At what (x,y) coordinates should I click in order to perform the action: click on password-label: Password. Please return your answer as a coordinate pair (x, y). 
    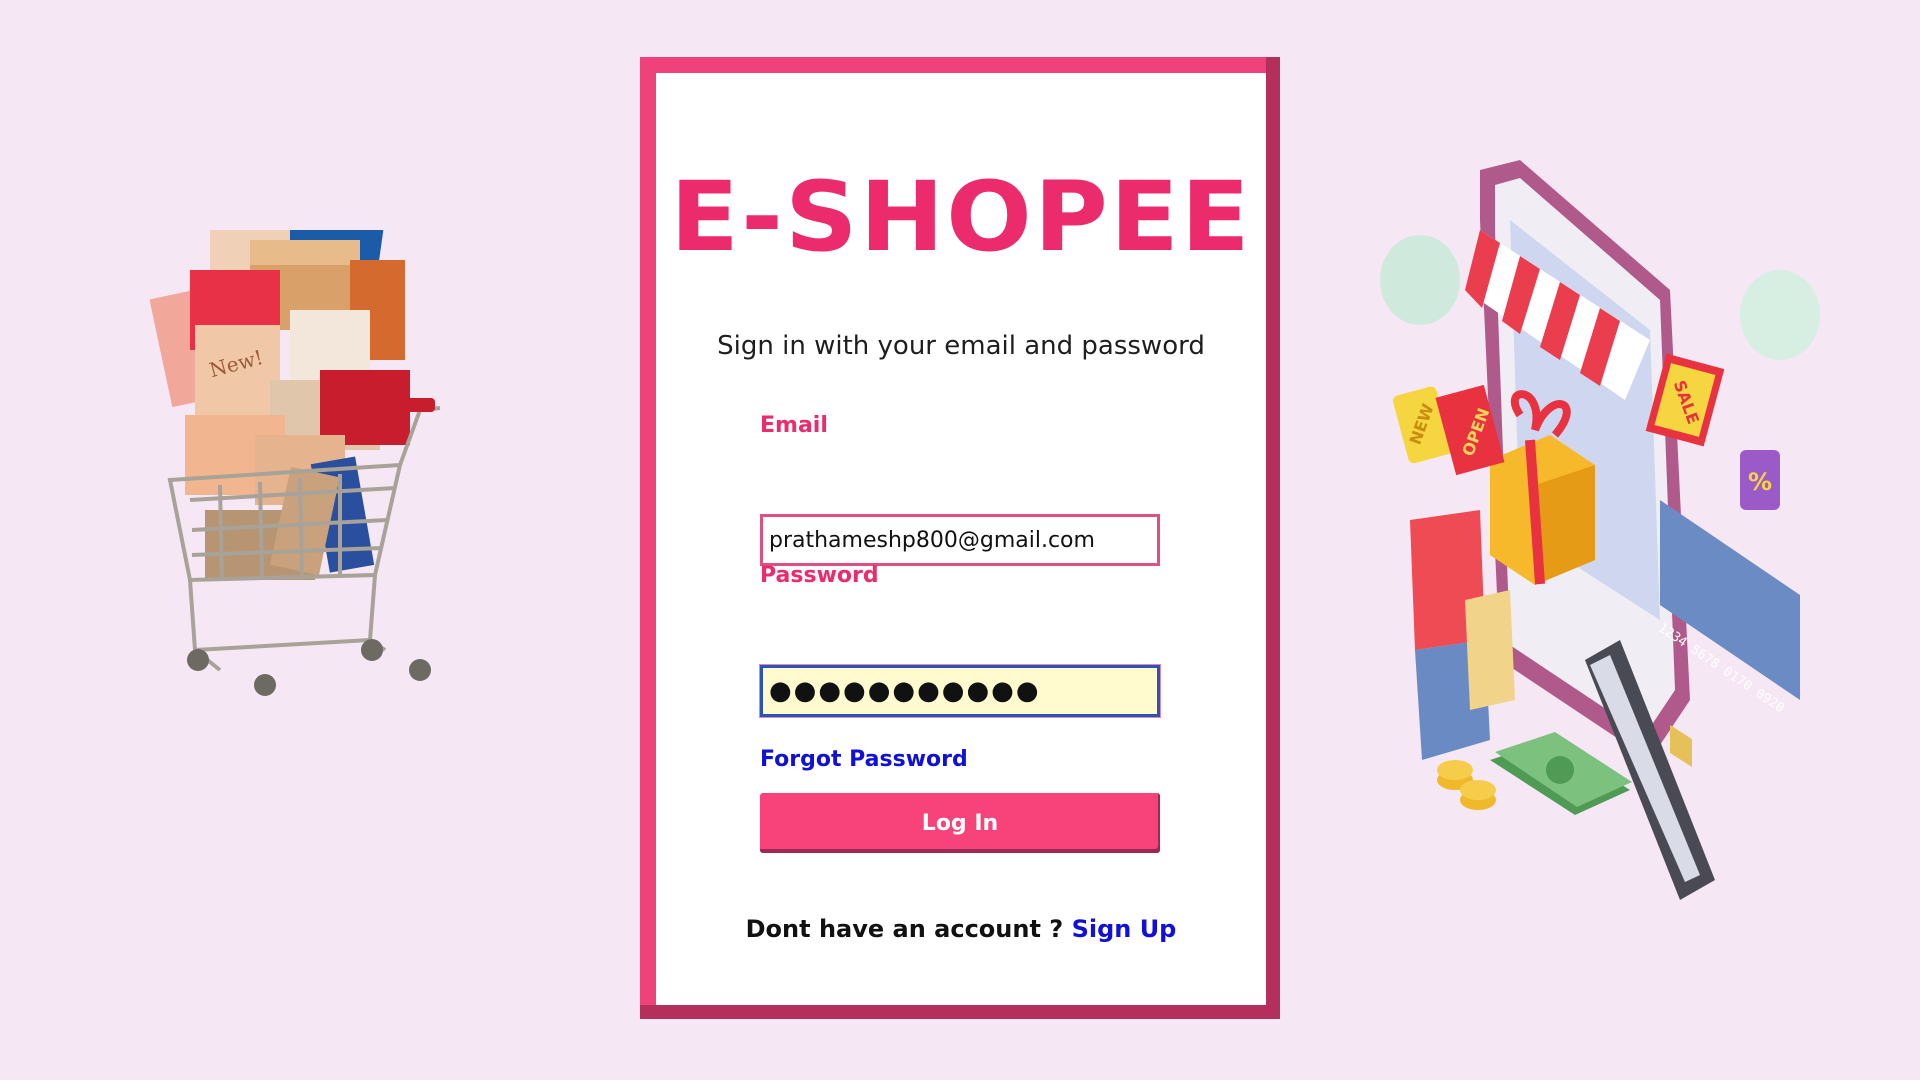
    Looking at the image, I should click on (819, 575).